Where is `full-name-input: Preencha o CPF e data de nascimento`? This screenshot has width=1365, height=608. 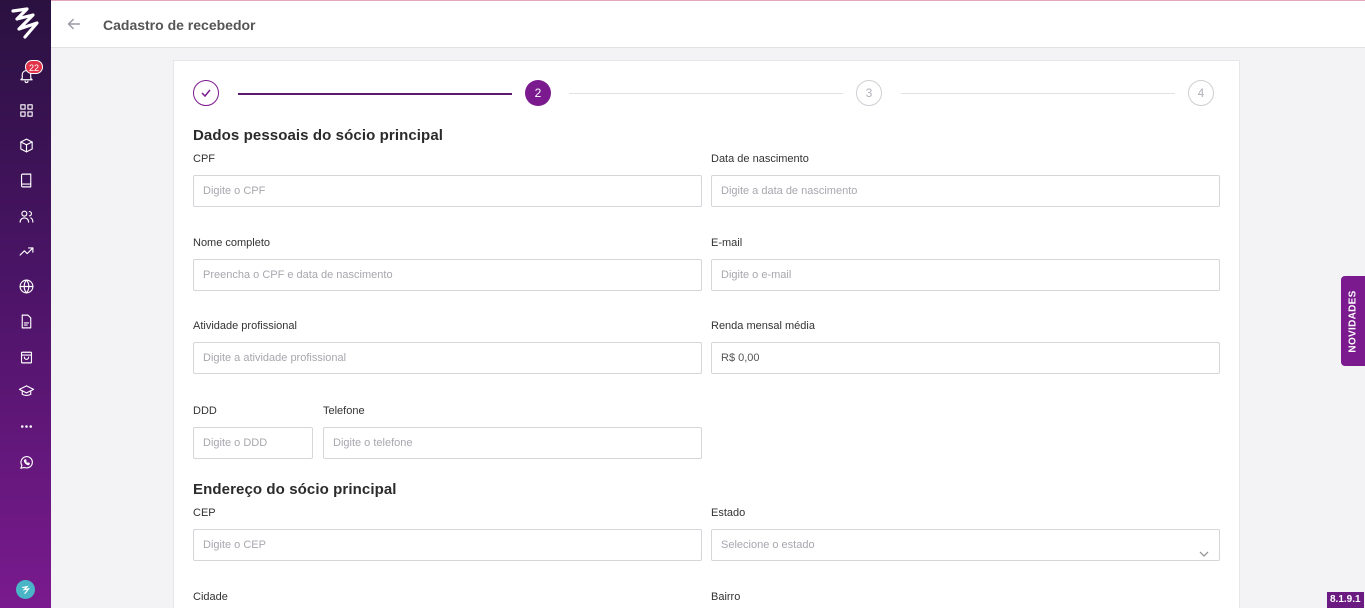 full-name-input: Preencha o CPF e data de nascimento is located at coordinates (447, 275).